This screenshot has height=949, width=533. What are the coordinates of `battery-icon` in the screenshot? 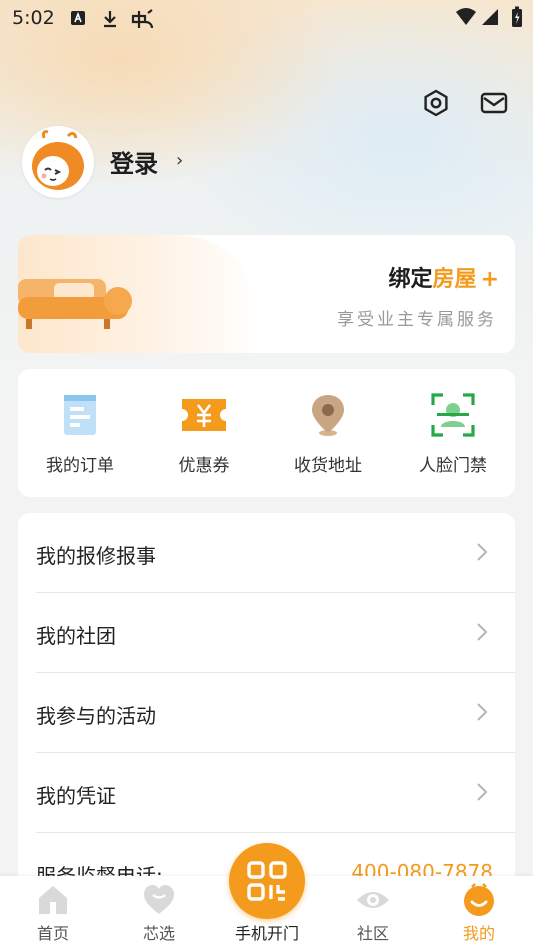 It's located at (517, 16).